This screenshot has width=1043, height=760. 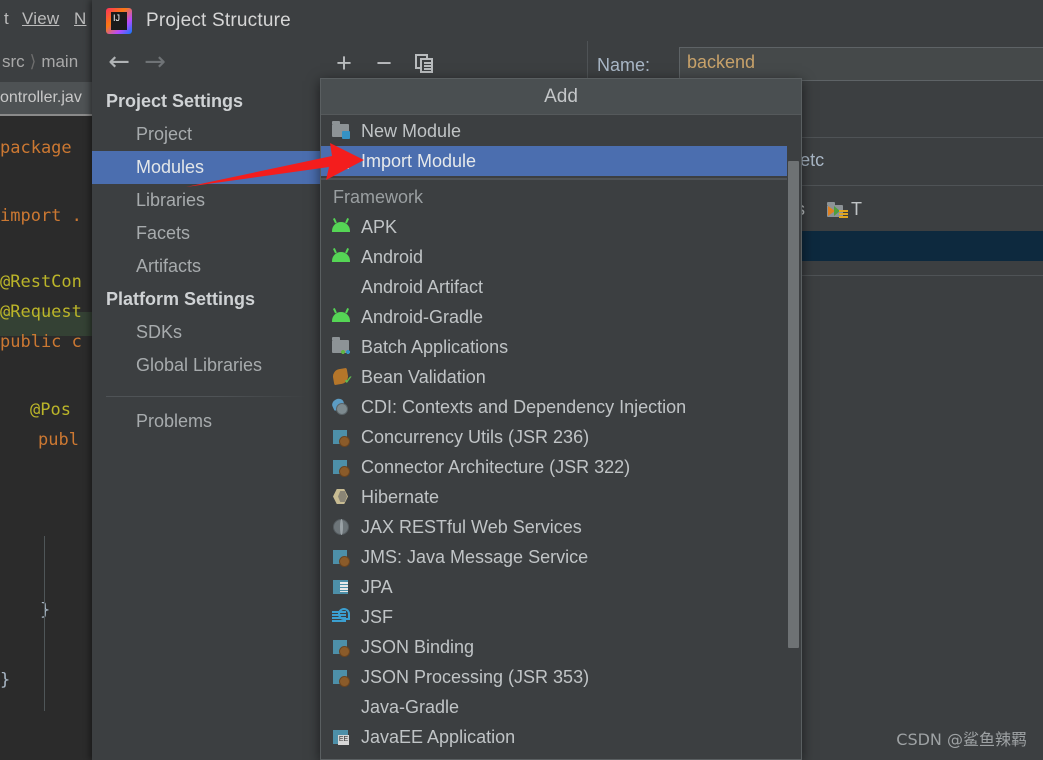 What do you see at coordinates (423, 376) in the screenshot?
I see `add-item-label: Bean Validation` at bounding box center [423, 376].